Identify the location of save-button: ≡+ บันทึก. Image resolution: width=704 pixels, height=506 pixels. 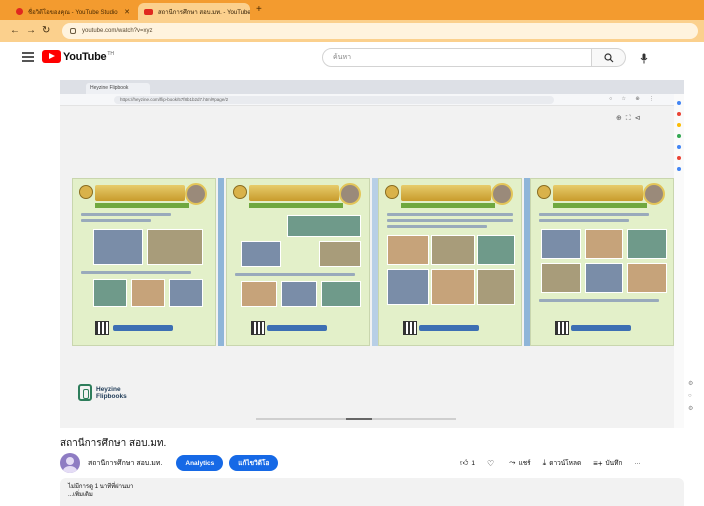
(607, 463).